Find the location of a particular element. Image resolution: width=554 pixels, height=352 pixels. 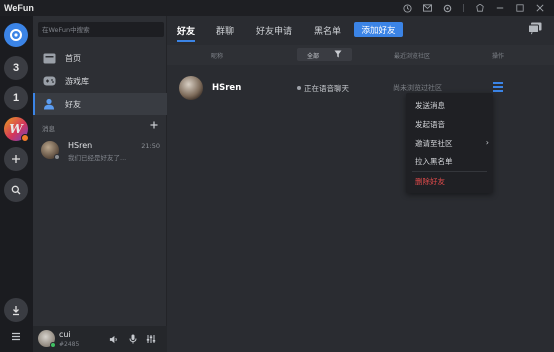

column-header-actions: 操作 is located at coordinates (498, 56).